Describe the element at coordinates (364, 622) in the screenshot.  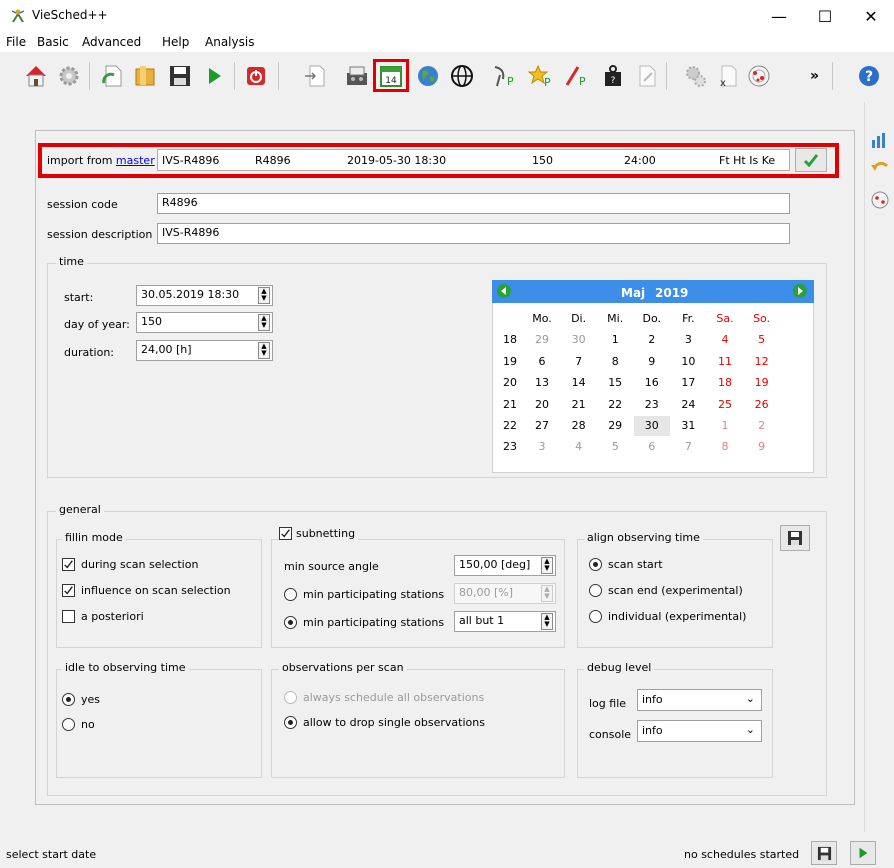
I see `min-participating-stations-radio: min participating stations` at that location.